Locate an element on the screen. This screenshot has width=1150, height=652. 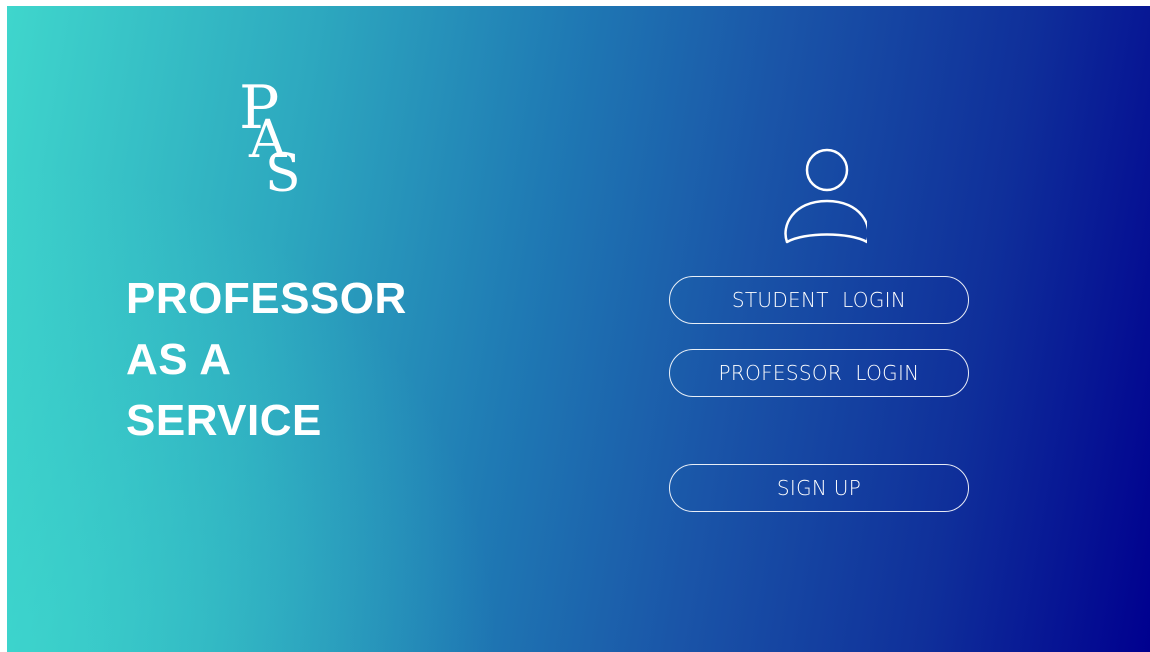
pas-logo: P A S is located at coordinates (273, 141).